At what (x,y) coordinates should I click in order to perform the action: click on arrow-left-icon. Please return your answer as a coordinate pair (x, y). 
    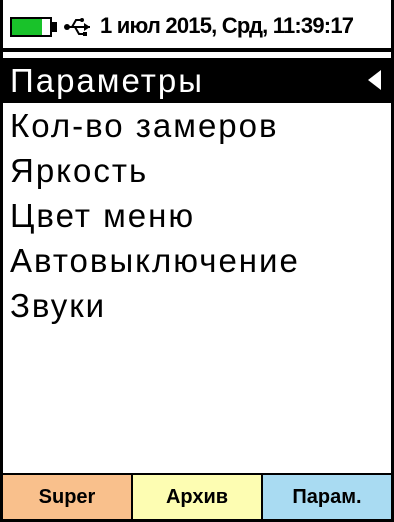
    Looking at the image, I should click on (374, 80).